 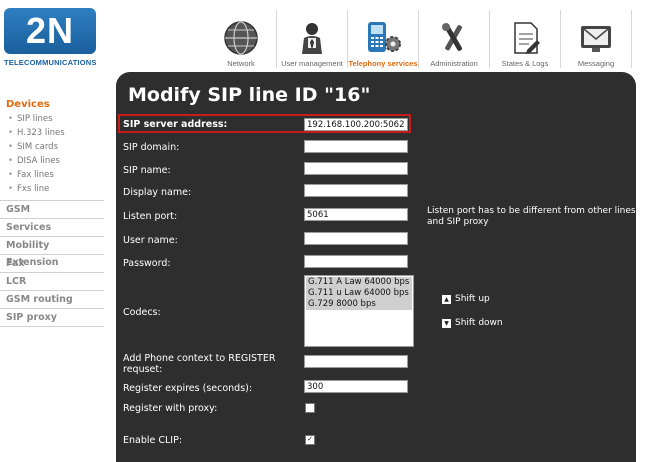 What do you see at coordinates (241, 63) in the screenshot?
I see `nav-label: Network` at bounding box center [241, 63].